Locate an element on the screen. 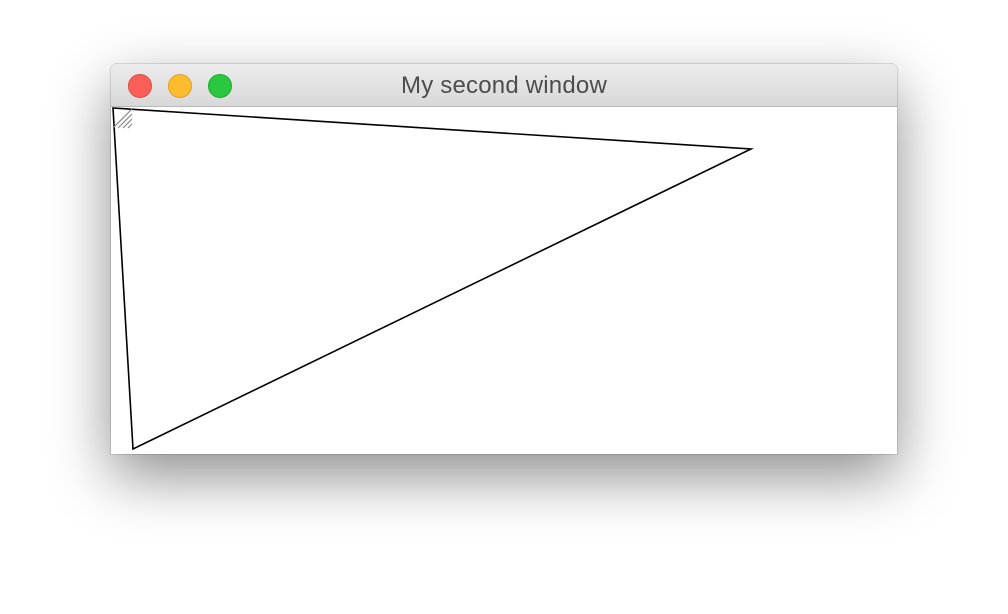 Image resolution: width=1008 pixels, height=614 pixels. title-bar: My second window is located at coordinates (504, 85).